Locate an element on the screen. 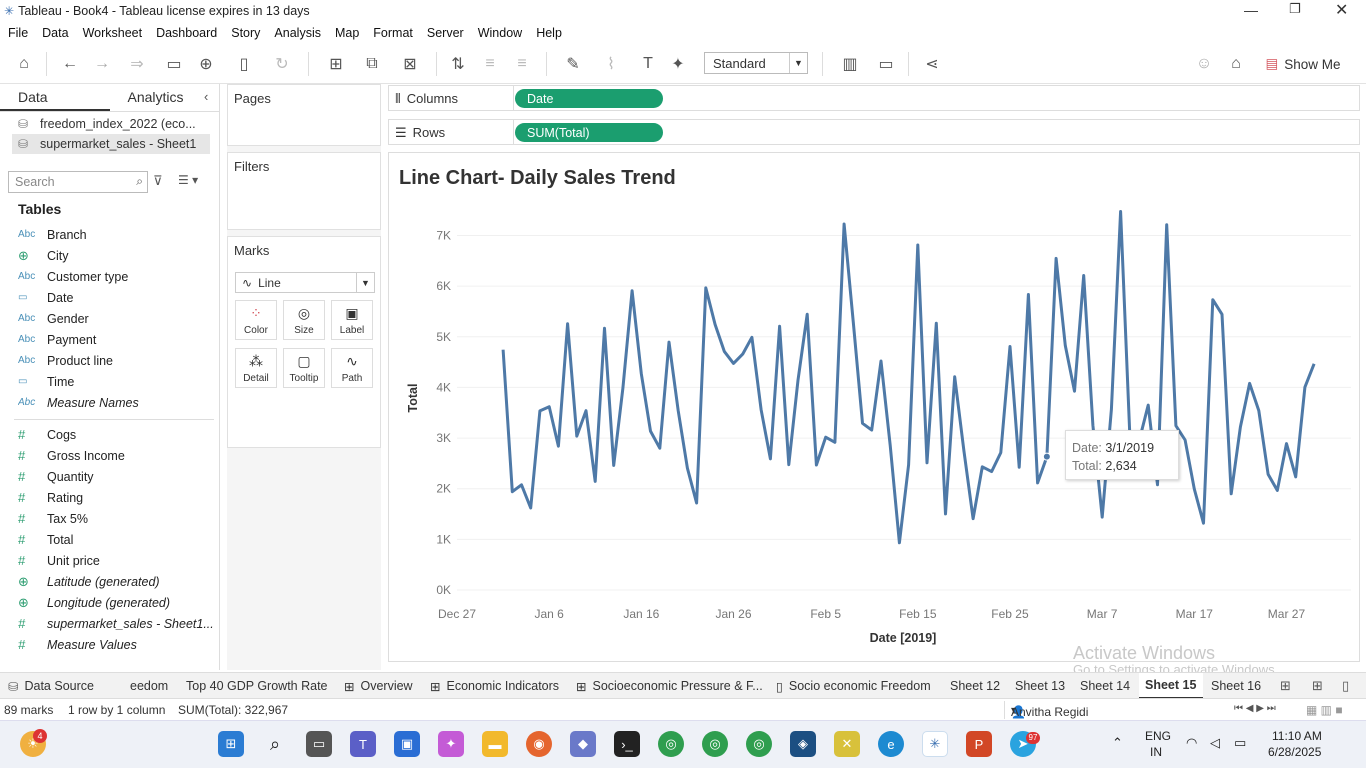 This screenshot has height=768, width=1366. tab-top40: Top 40 GDP Growth Rate is located at coordinates (258, 686).